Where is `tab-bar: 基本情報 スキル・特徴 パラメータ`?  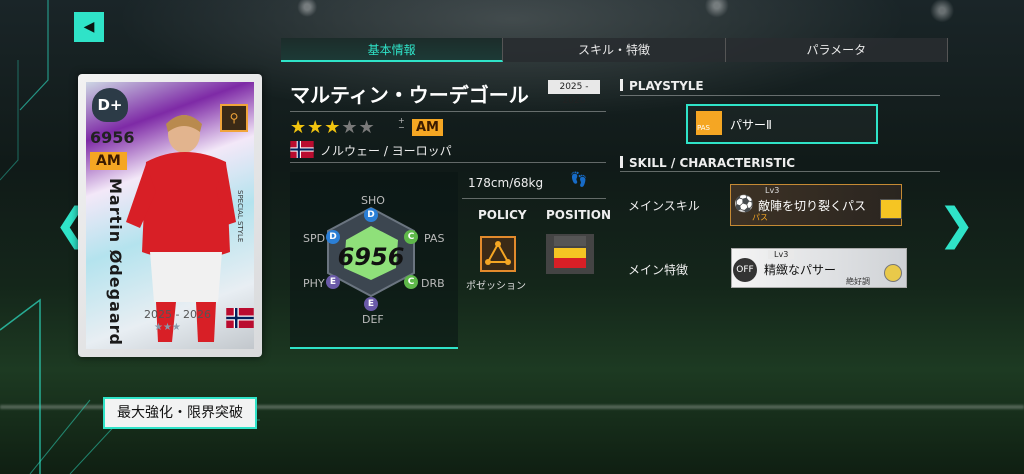
tab-bar: 基本情報 スキル・特徴 パラメータ is located at coordinates (614, 50).